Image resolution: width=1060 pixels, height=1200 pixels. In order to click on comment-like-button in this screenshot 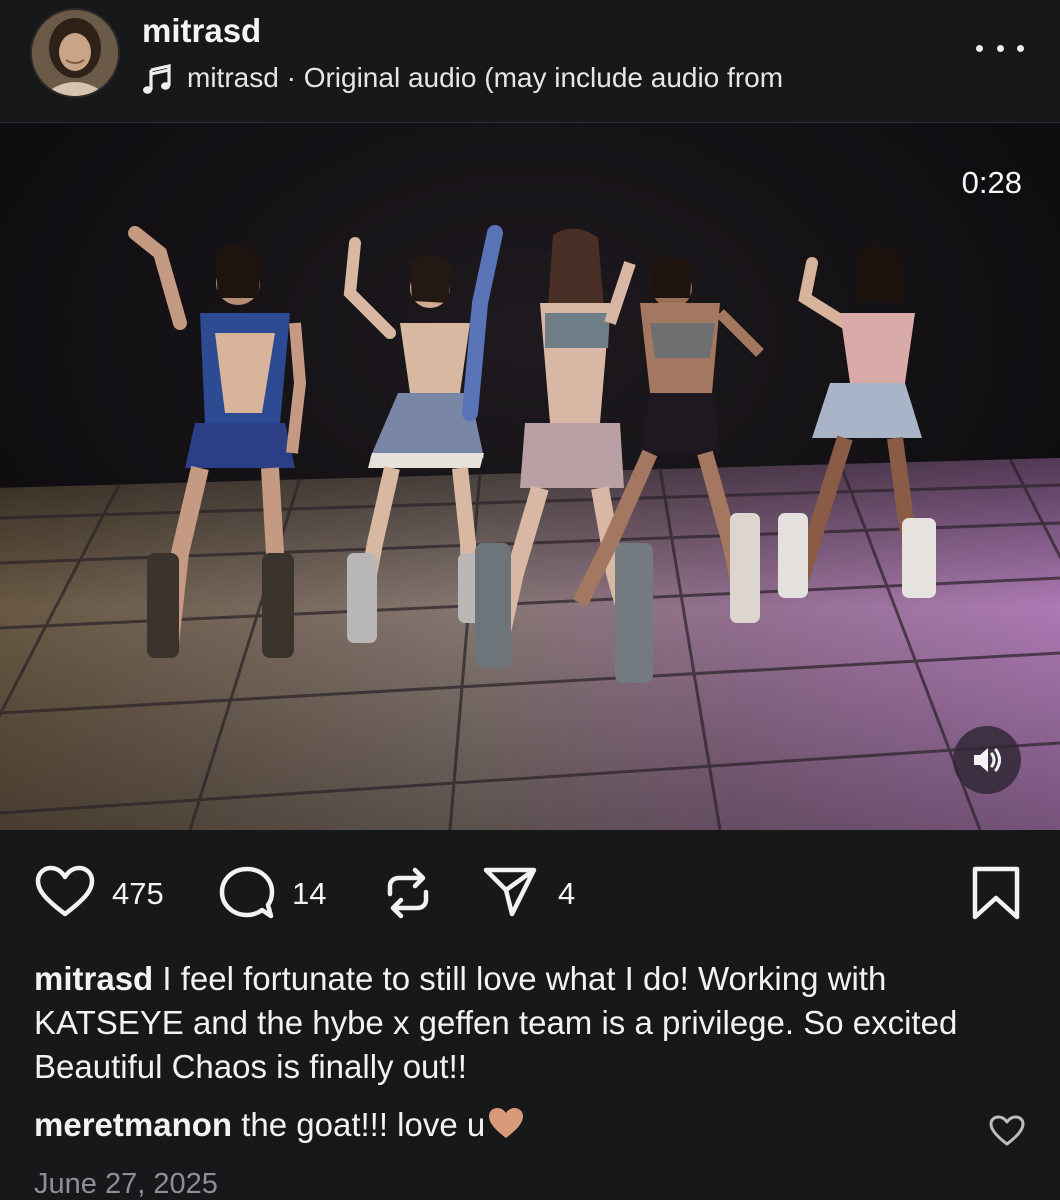, I will do `click(1007, 1131)`.